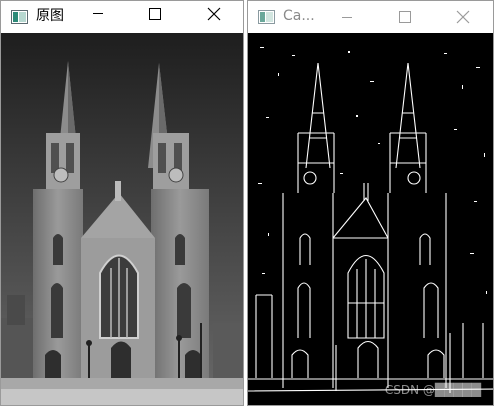 Image resolution: width=494 pixels, height=406 pixels. What do you see at coordinates (122, 17) in the screenshot?
I see `titlebar: 原图` at bounding box center [122, 17].